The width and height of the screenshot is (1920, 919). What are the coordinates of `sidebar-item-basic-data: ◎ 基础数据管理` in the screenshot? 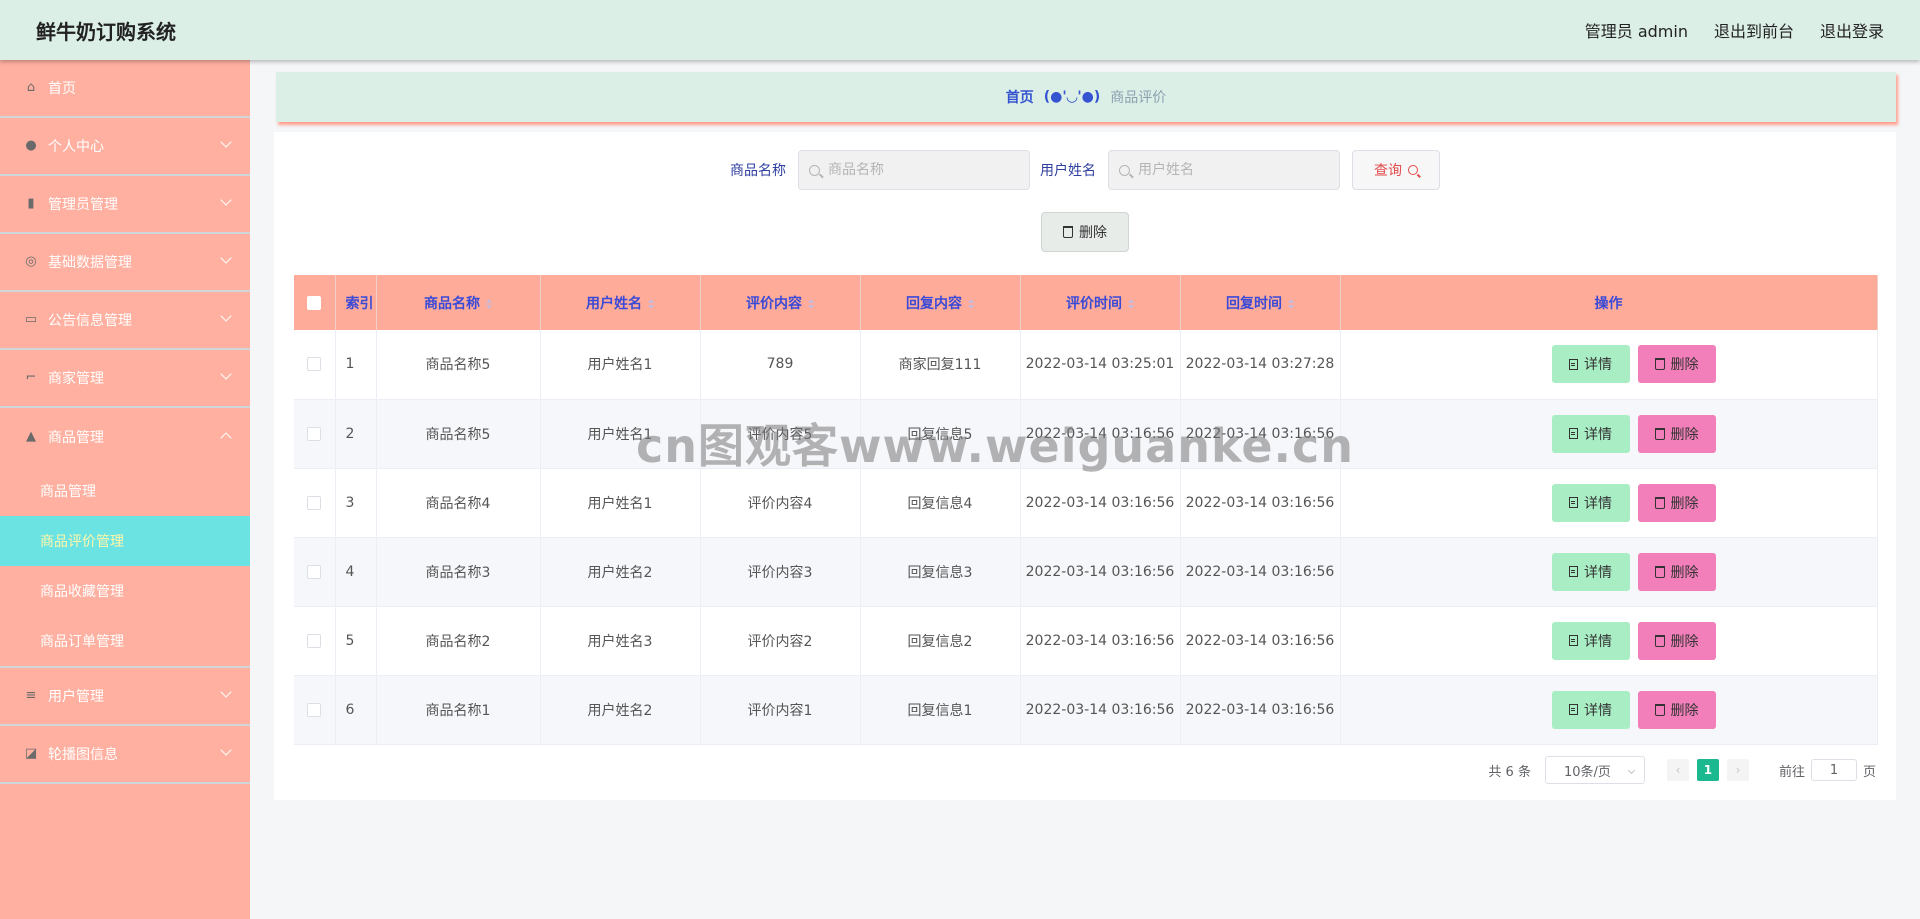 It's located at (125, 263).